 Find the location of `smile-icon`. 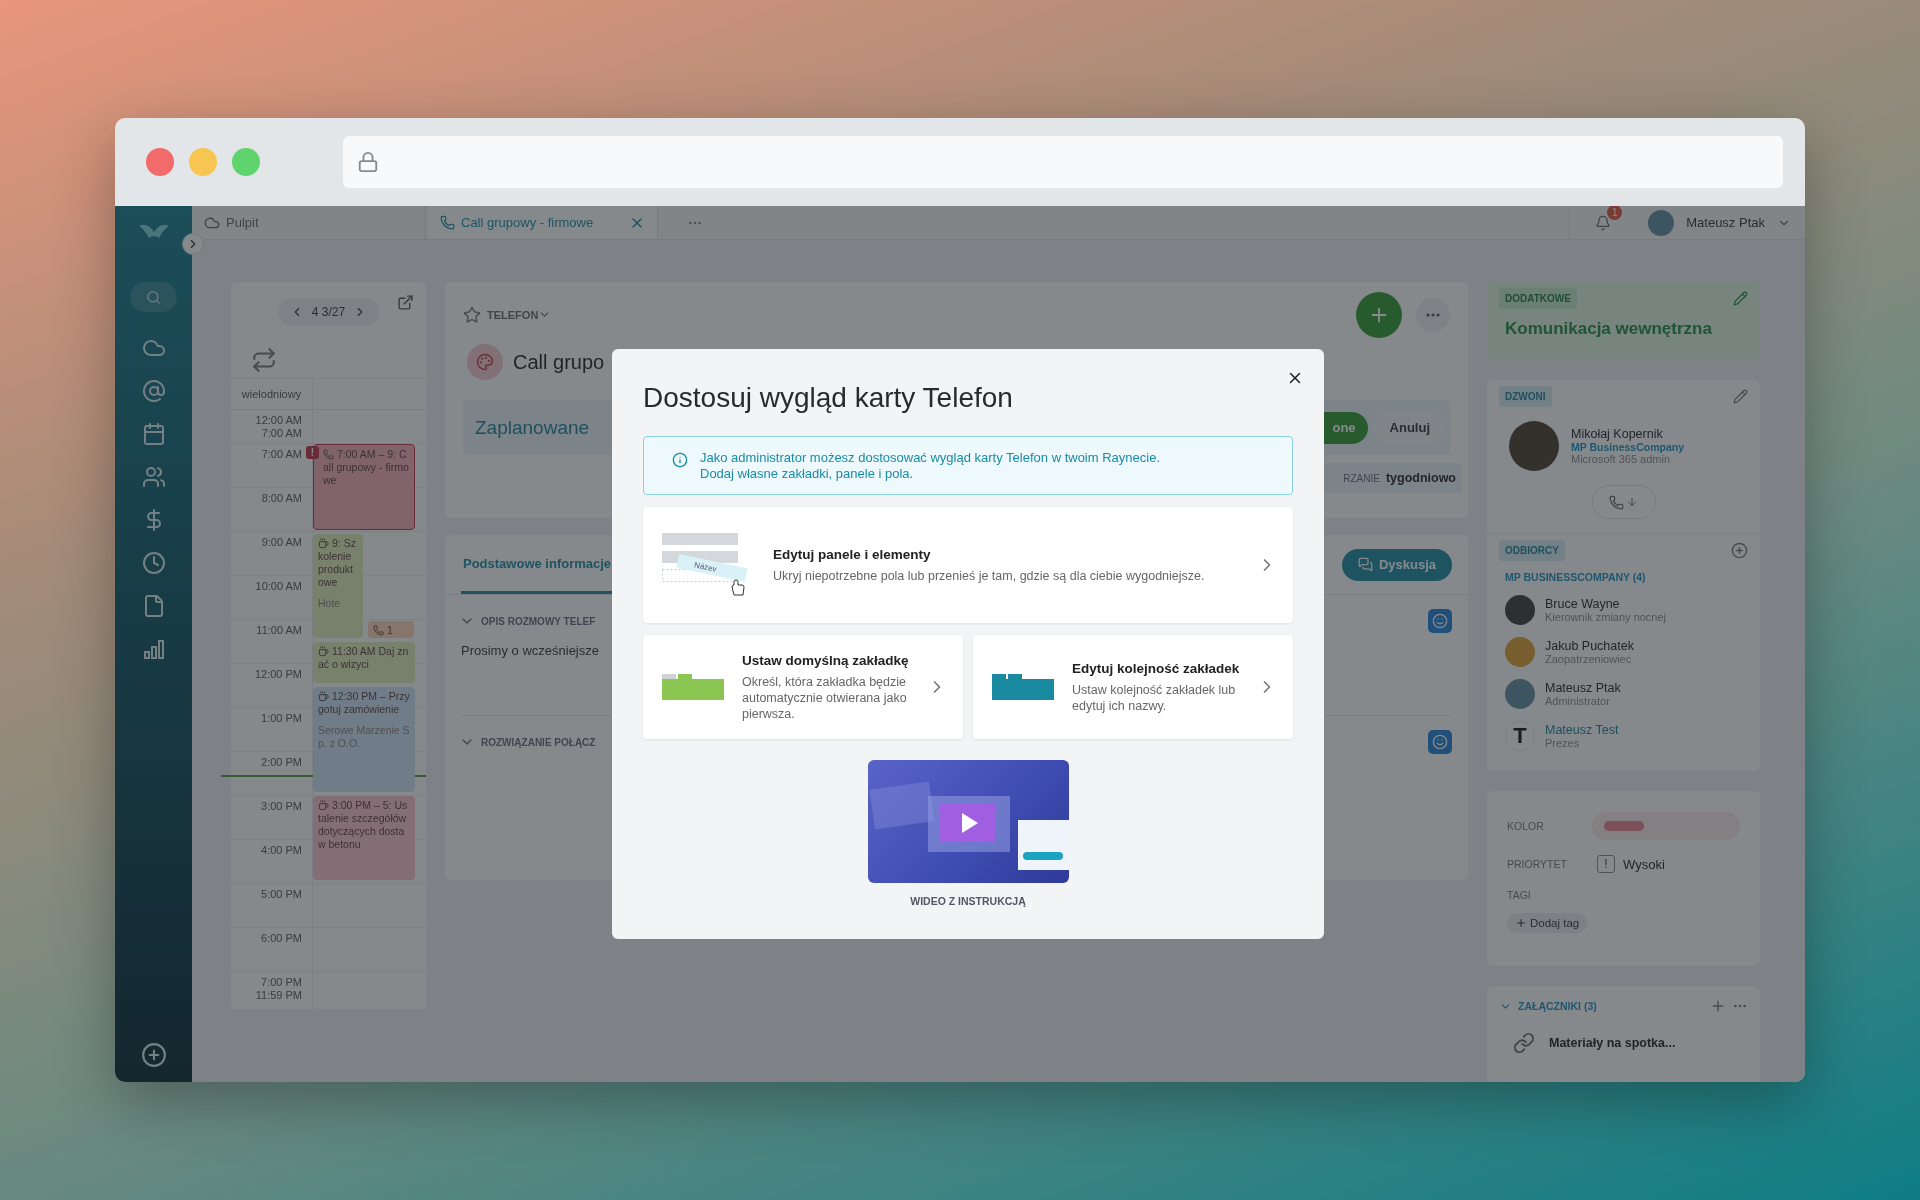

smile-icon is located at coordinates (1440, 621).